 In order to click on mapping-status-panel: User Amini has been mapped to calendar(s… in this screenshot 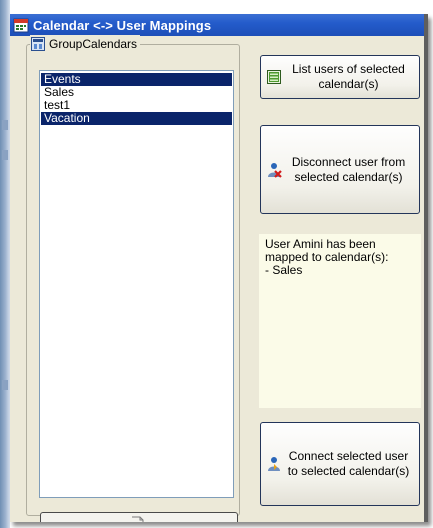, I will do `click(340, 321)`.